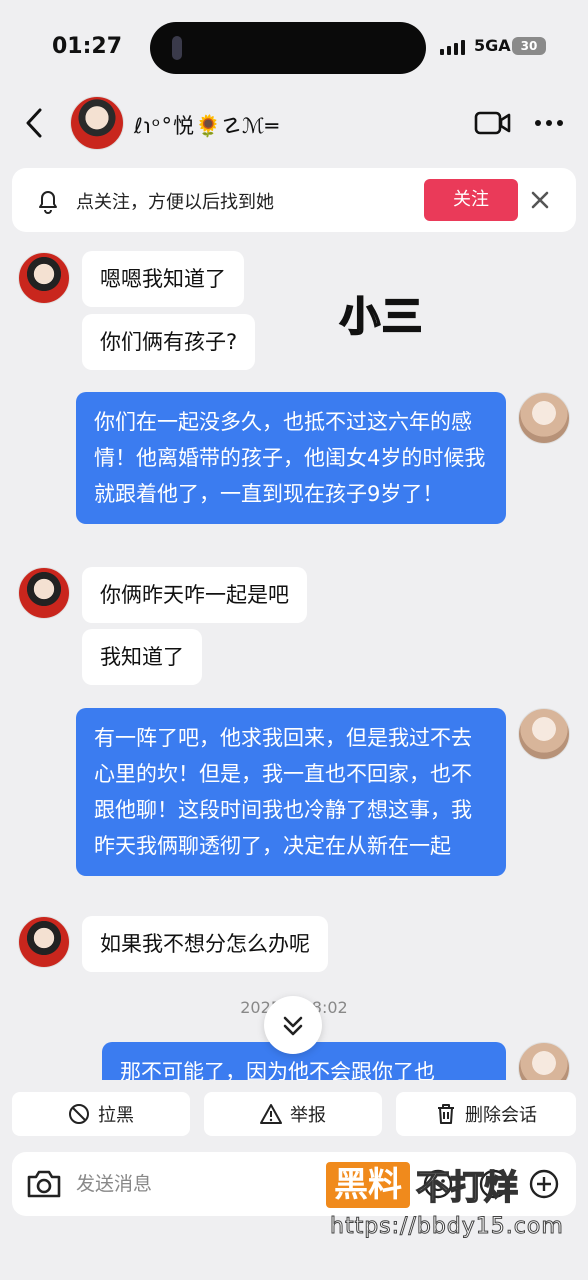 The width and height of the screenshot is (588, 1280). Describe the element at coordinates (446, 1114) in the screenshot. I see `trash-icon` at that location.